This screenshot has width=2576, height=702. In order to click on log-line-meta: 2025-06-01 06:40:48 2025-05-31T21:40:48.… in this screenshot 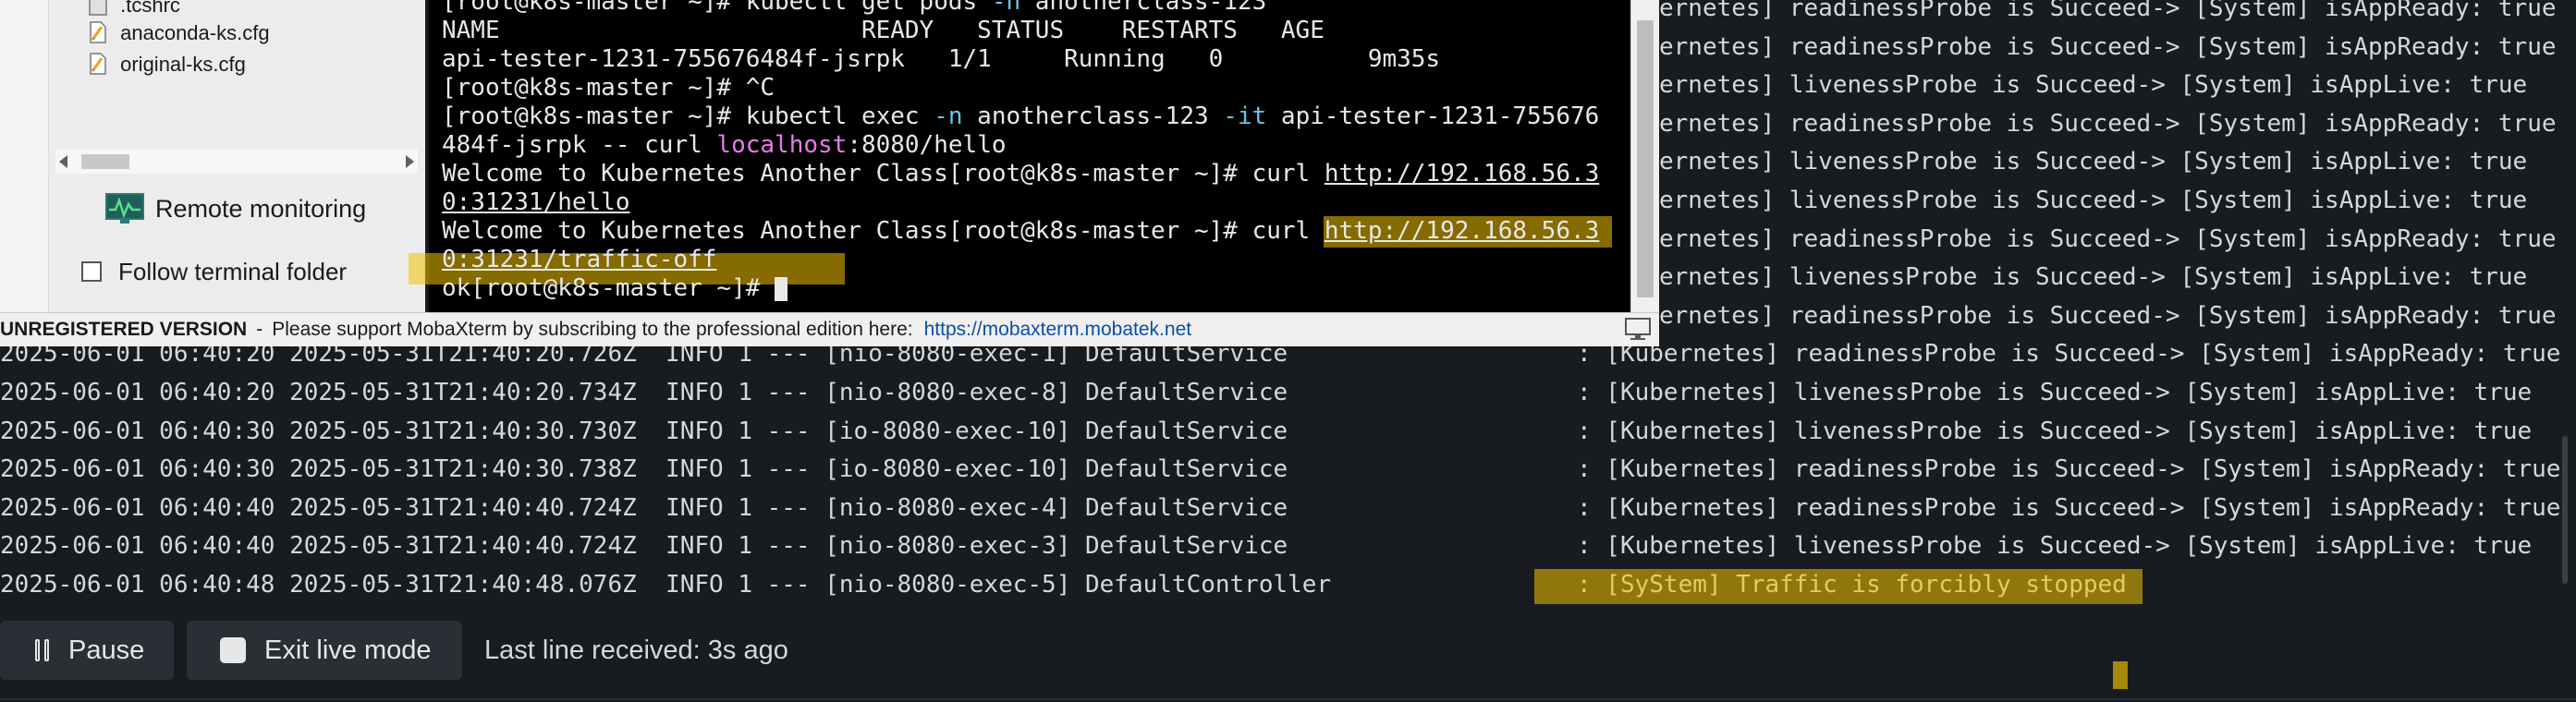, I will do `click(666, 585)`.